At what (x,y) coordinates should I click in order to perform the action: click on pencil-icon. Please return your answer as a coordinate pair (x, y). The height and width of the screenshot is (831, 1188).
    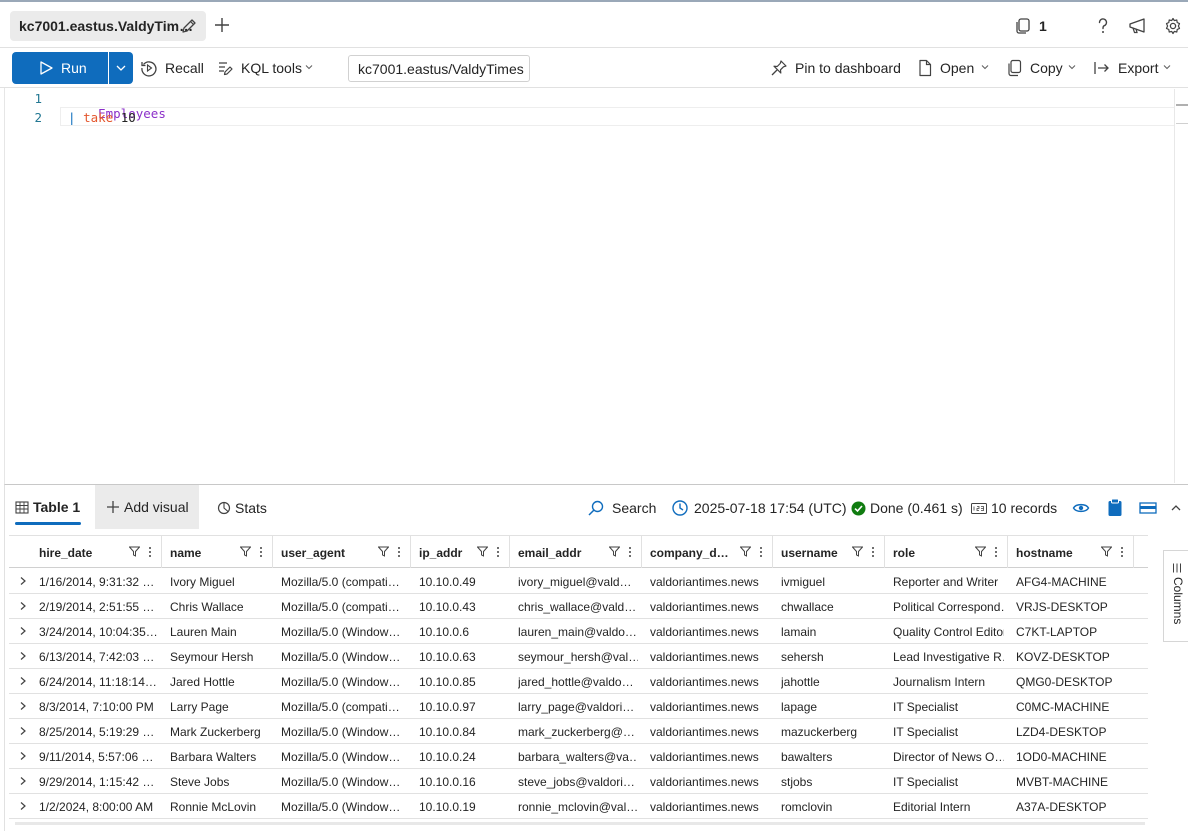
    Looking at the image, I should click on (189, 26).